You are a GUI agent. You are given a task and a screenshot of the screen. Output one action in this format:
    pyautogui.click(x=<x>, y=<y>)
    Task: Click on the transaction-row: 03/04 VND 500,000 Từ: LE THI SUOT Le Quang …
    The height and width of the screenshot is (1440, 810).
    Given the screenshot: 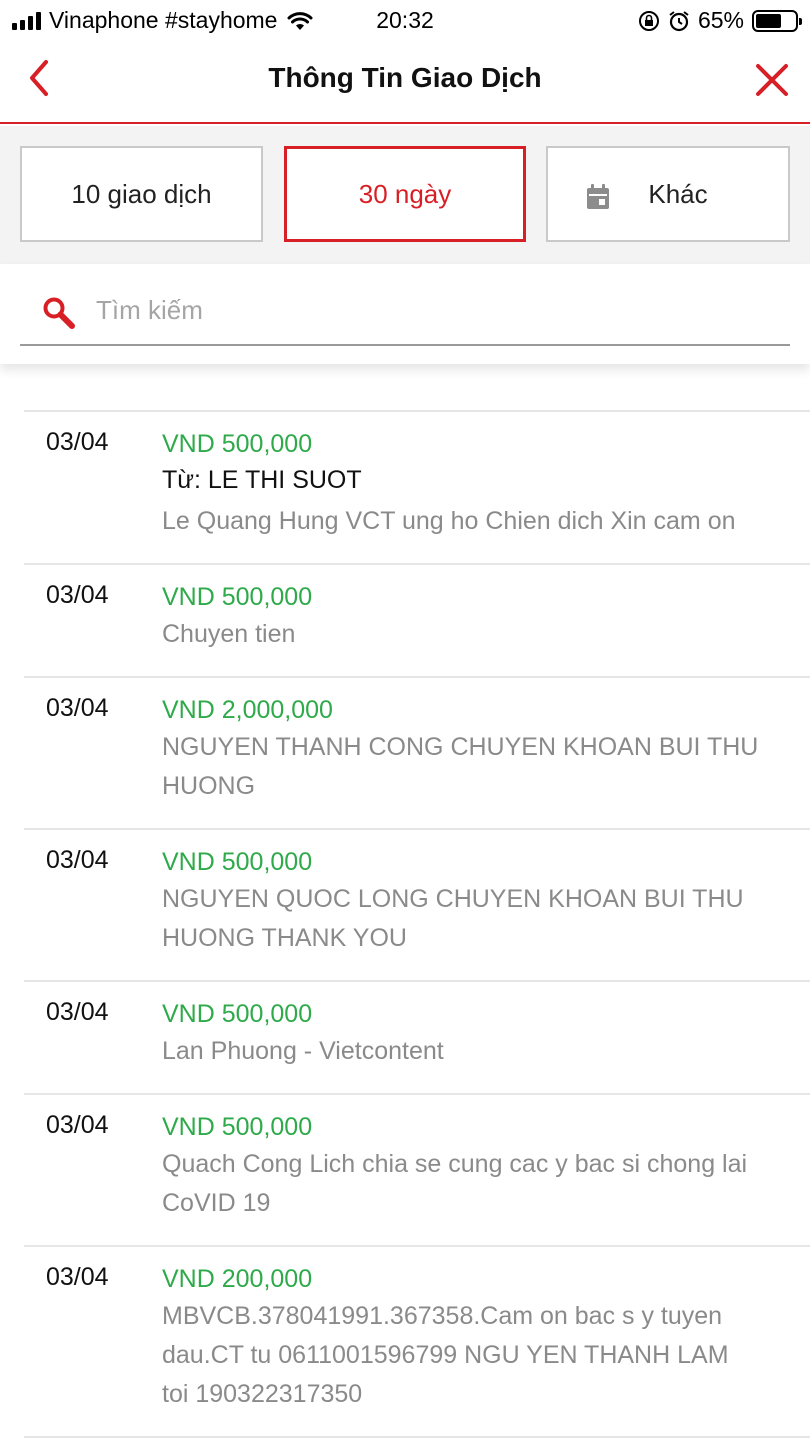 What is the action you would take?
    pyautogui.click(x=417, y=486)
    